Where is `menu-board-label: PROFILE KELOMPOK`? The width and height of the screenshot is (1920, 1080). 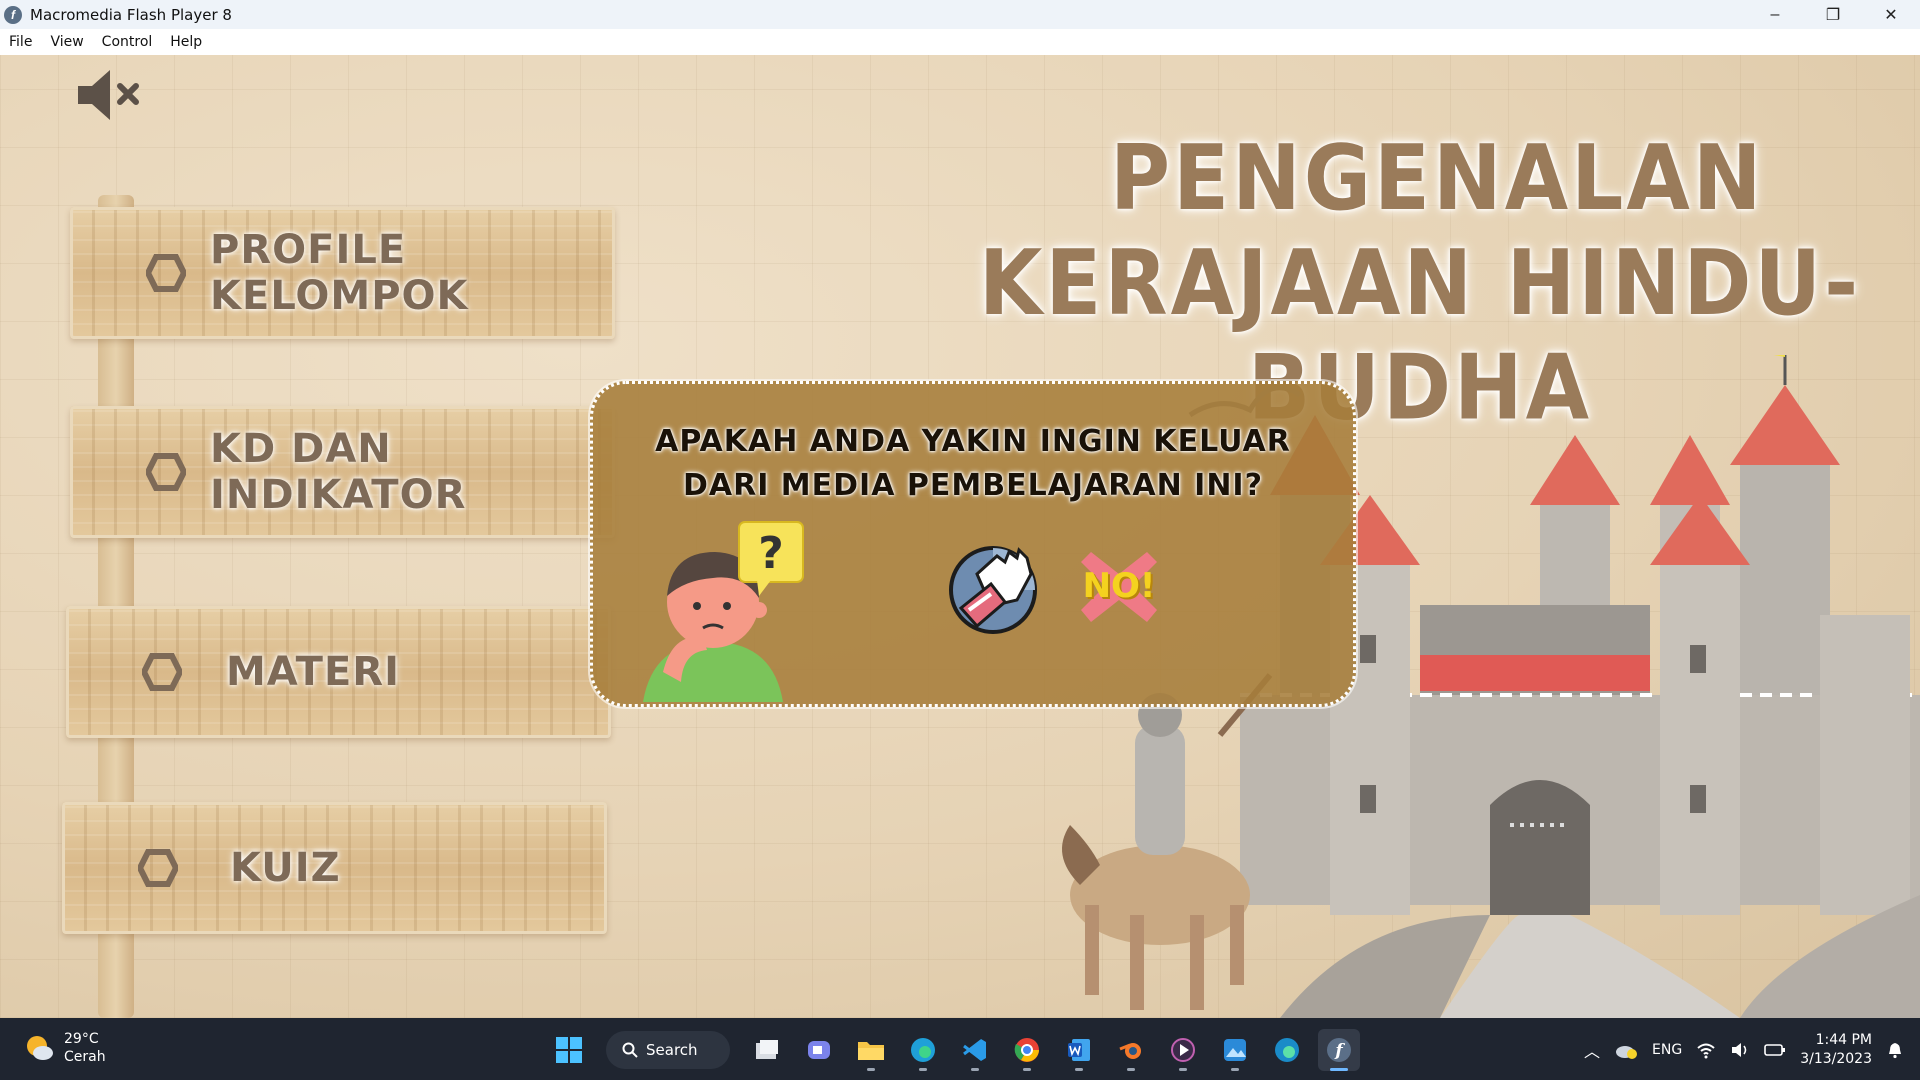 menu-board-label: PROFILE KELOMPOK is located at coordinates (339, 273).